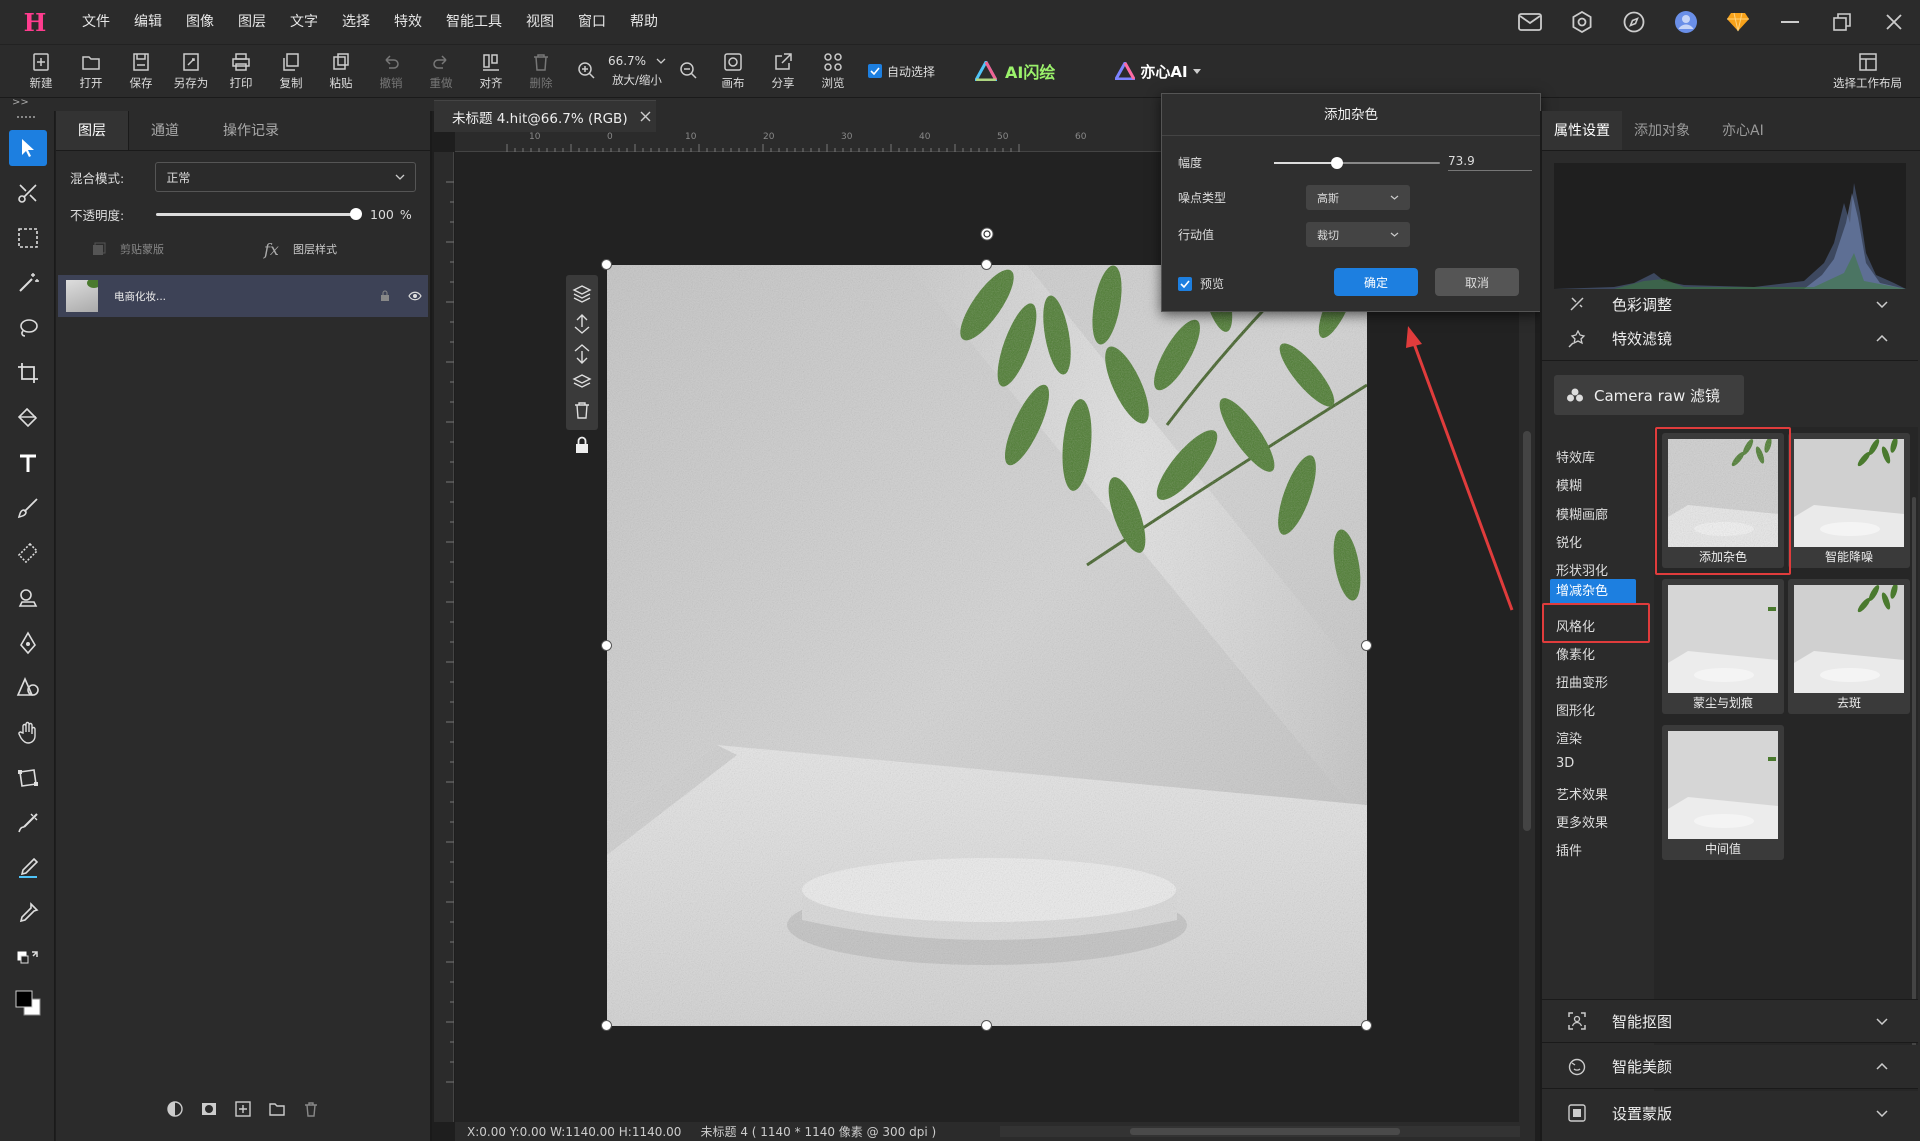  Describe the element at coordinates (311, 1109) in the screenshot. I see `trash-icon` at that location.